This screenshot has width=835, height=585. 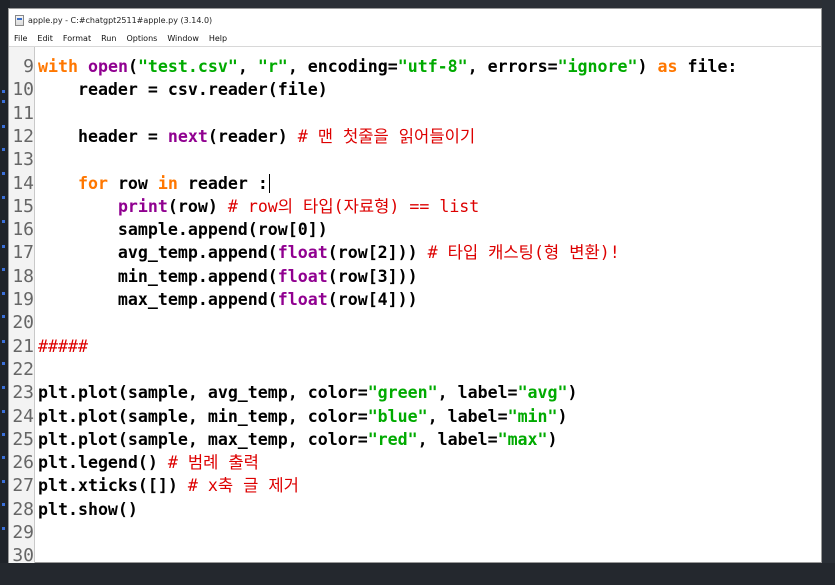 What do you see at coordinates (167, 183) in the screenshot?
I see `code-token-kw: in` at bounding box center [167, 183].